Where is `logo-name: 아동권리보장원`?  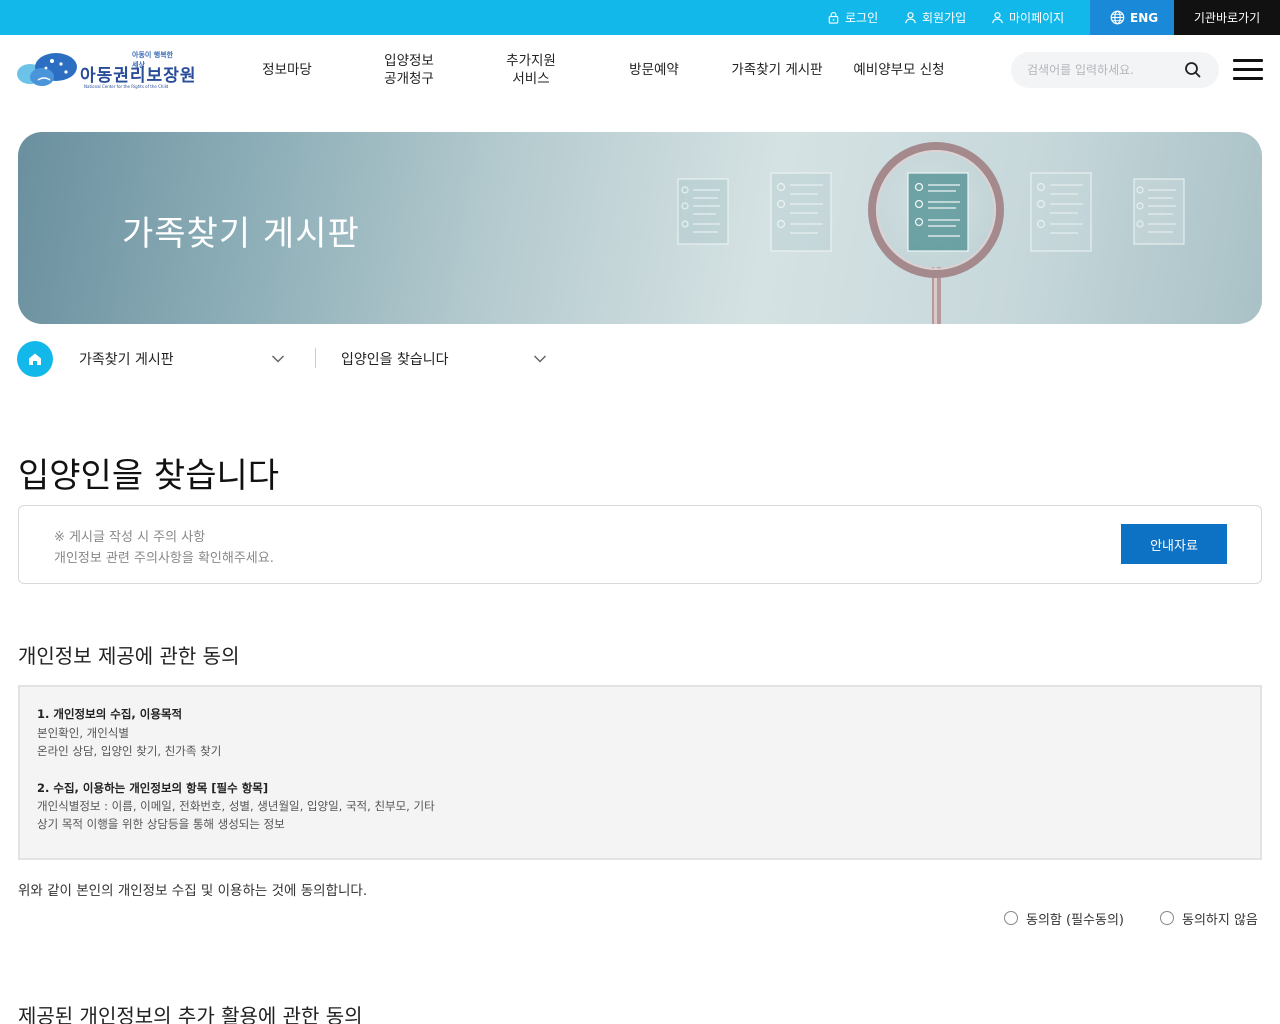 logo-name: 아동권리보장원 is located at coordinates (138, 76).